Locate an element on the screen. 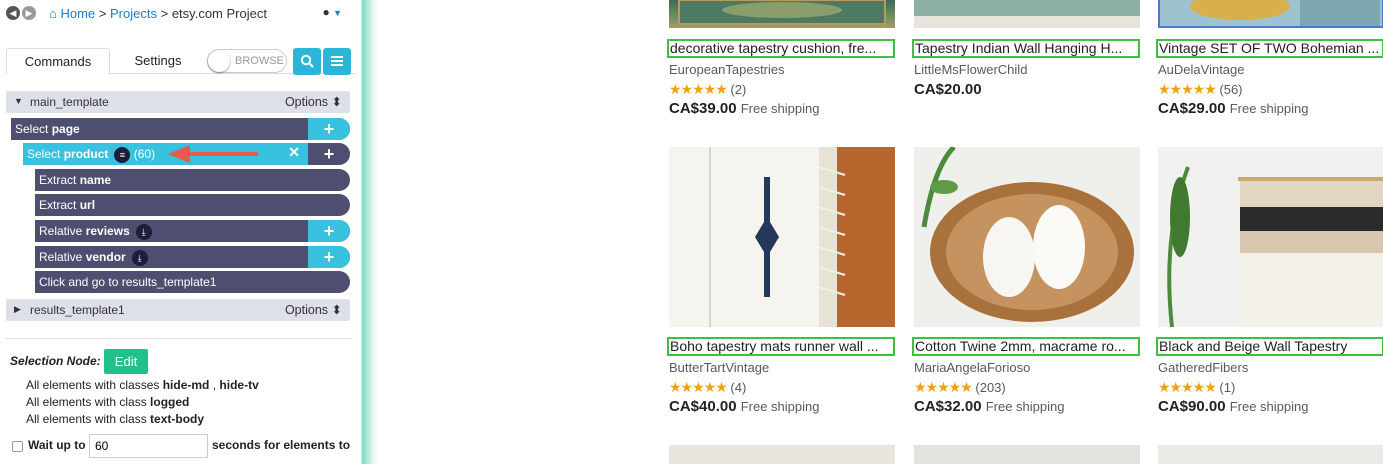 This screenshot has width=1383, height=464. forward-arrow-icon: ▶ is located at coordinates (29, 13).